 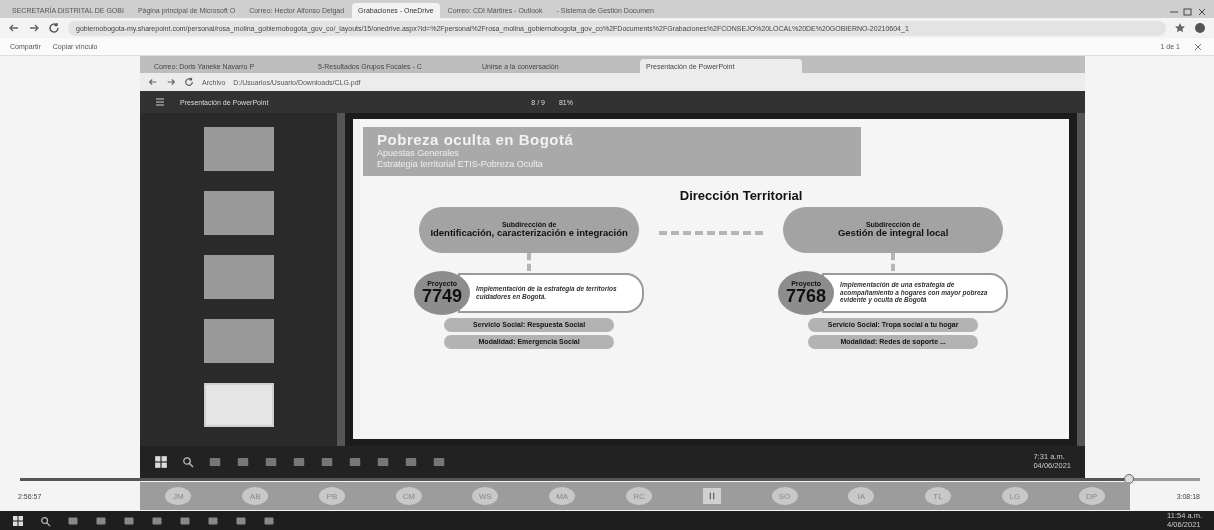 What do you see at coordinates (408, 496) in the screenshot?
I see `participant-avatar: CM` at bounding box center [408, 496].